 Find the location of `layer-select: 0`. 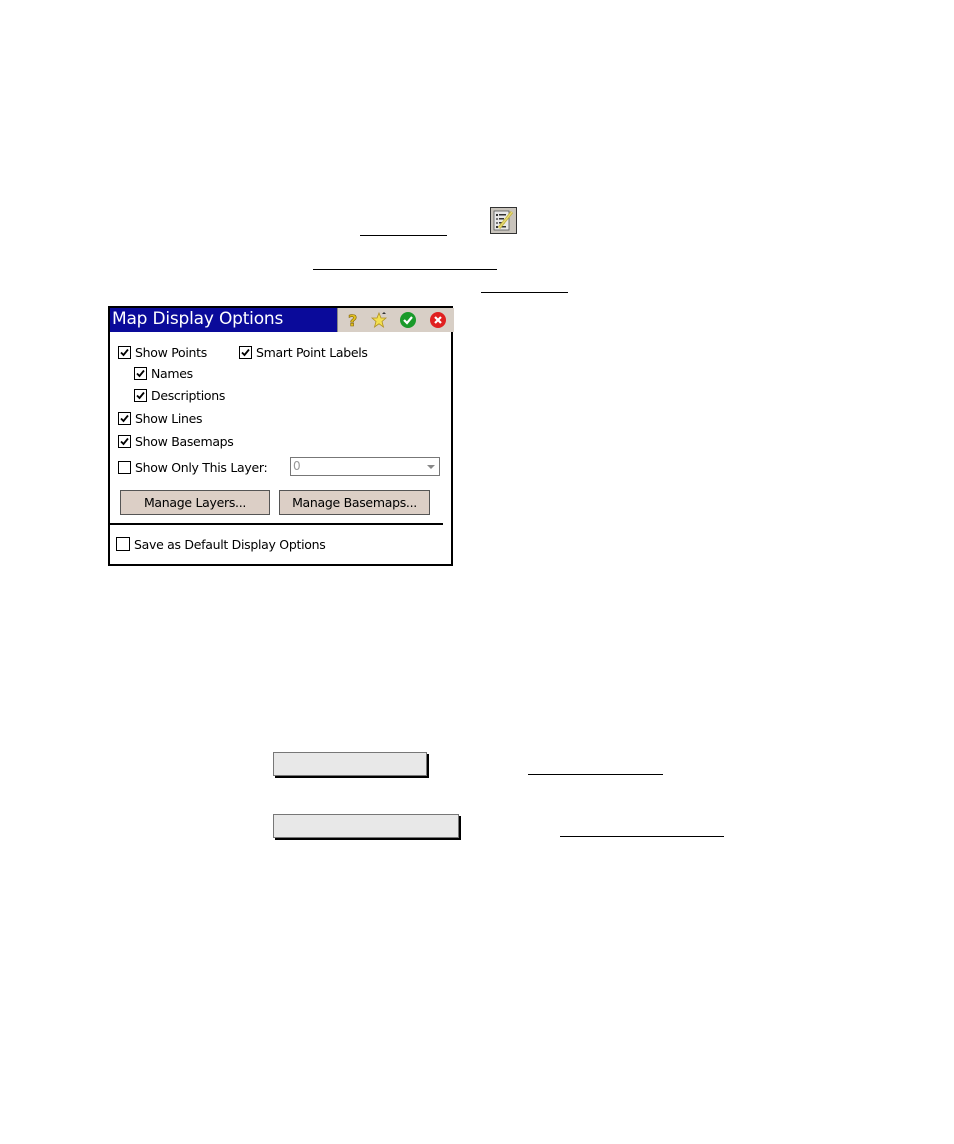

layer-select: 0 is located at coordinates (365, 466).